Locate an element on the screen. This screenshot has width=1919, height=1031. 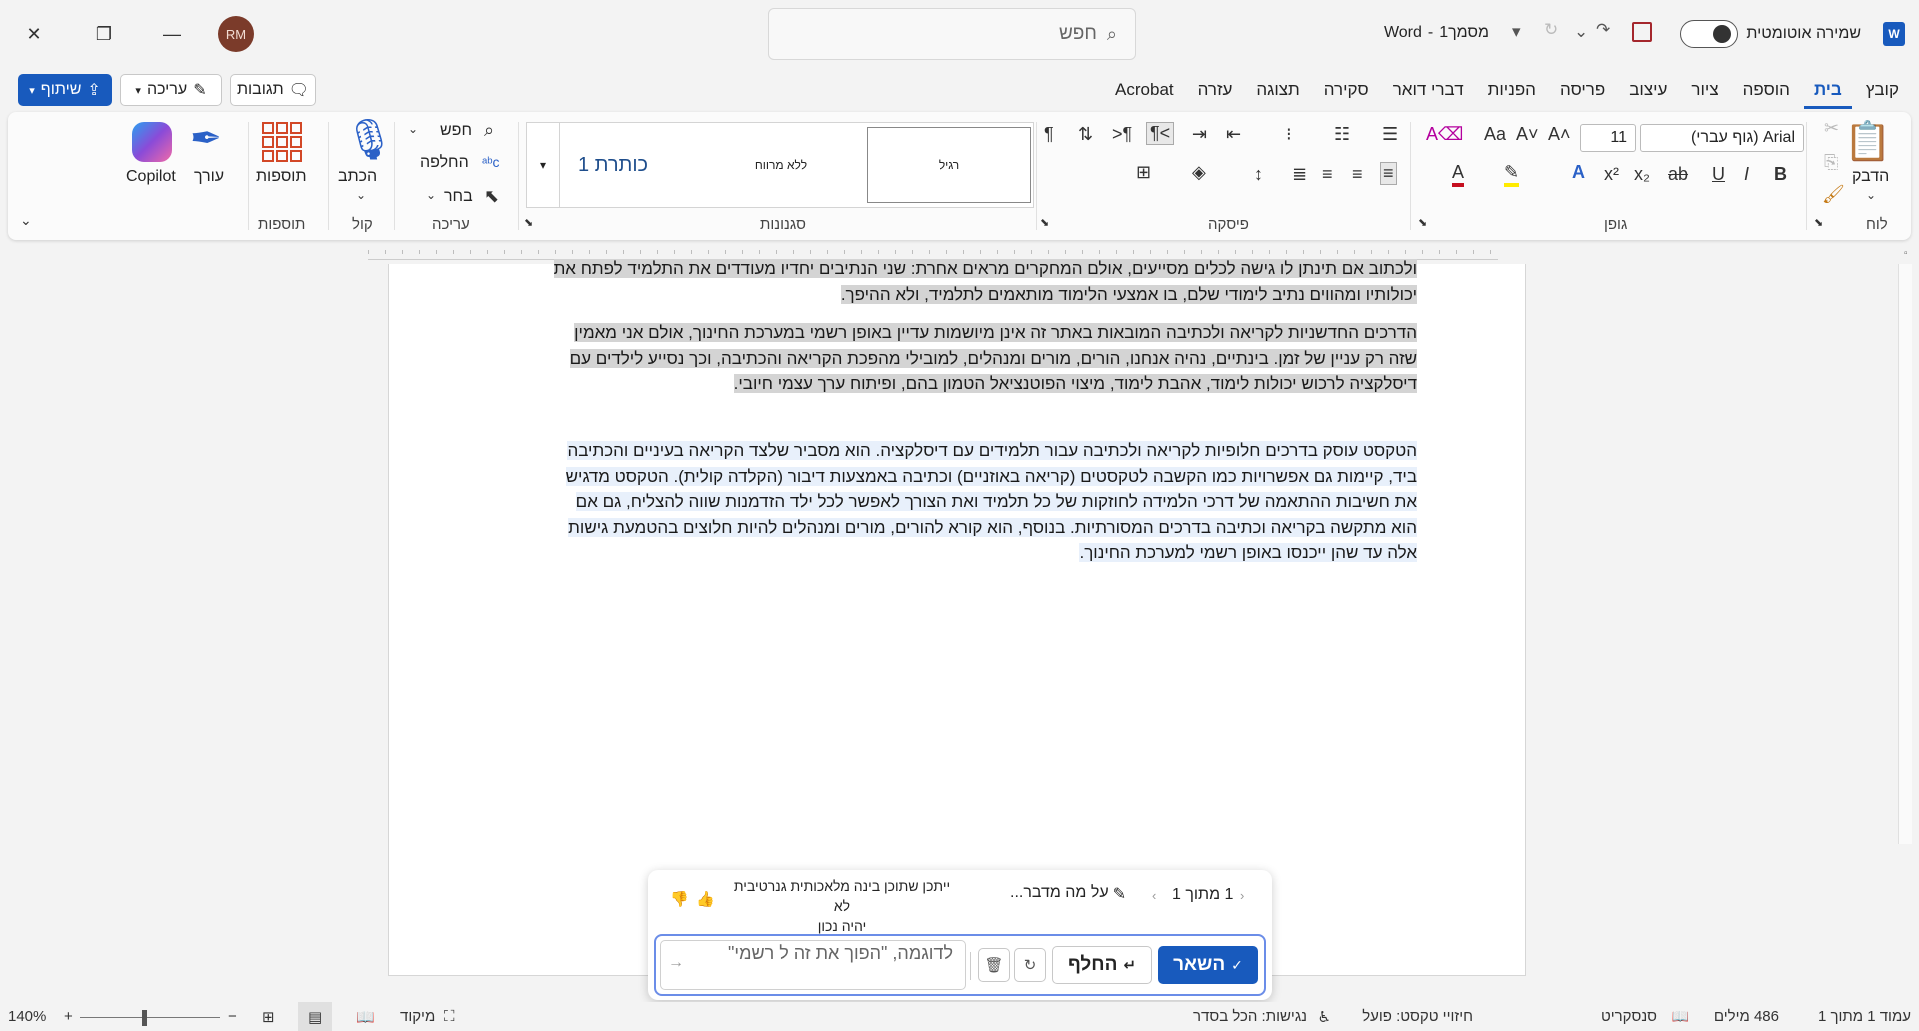
change-case-icon: Aa is located at coordinates (1495, 134).